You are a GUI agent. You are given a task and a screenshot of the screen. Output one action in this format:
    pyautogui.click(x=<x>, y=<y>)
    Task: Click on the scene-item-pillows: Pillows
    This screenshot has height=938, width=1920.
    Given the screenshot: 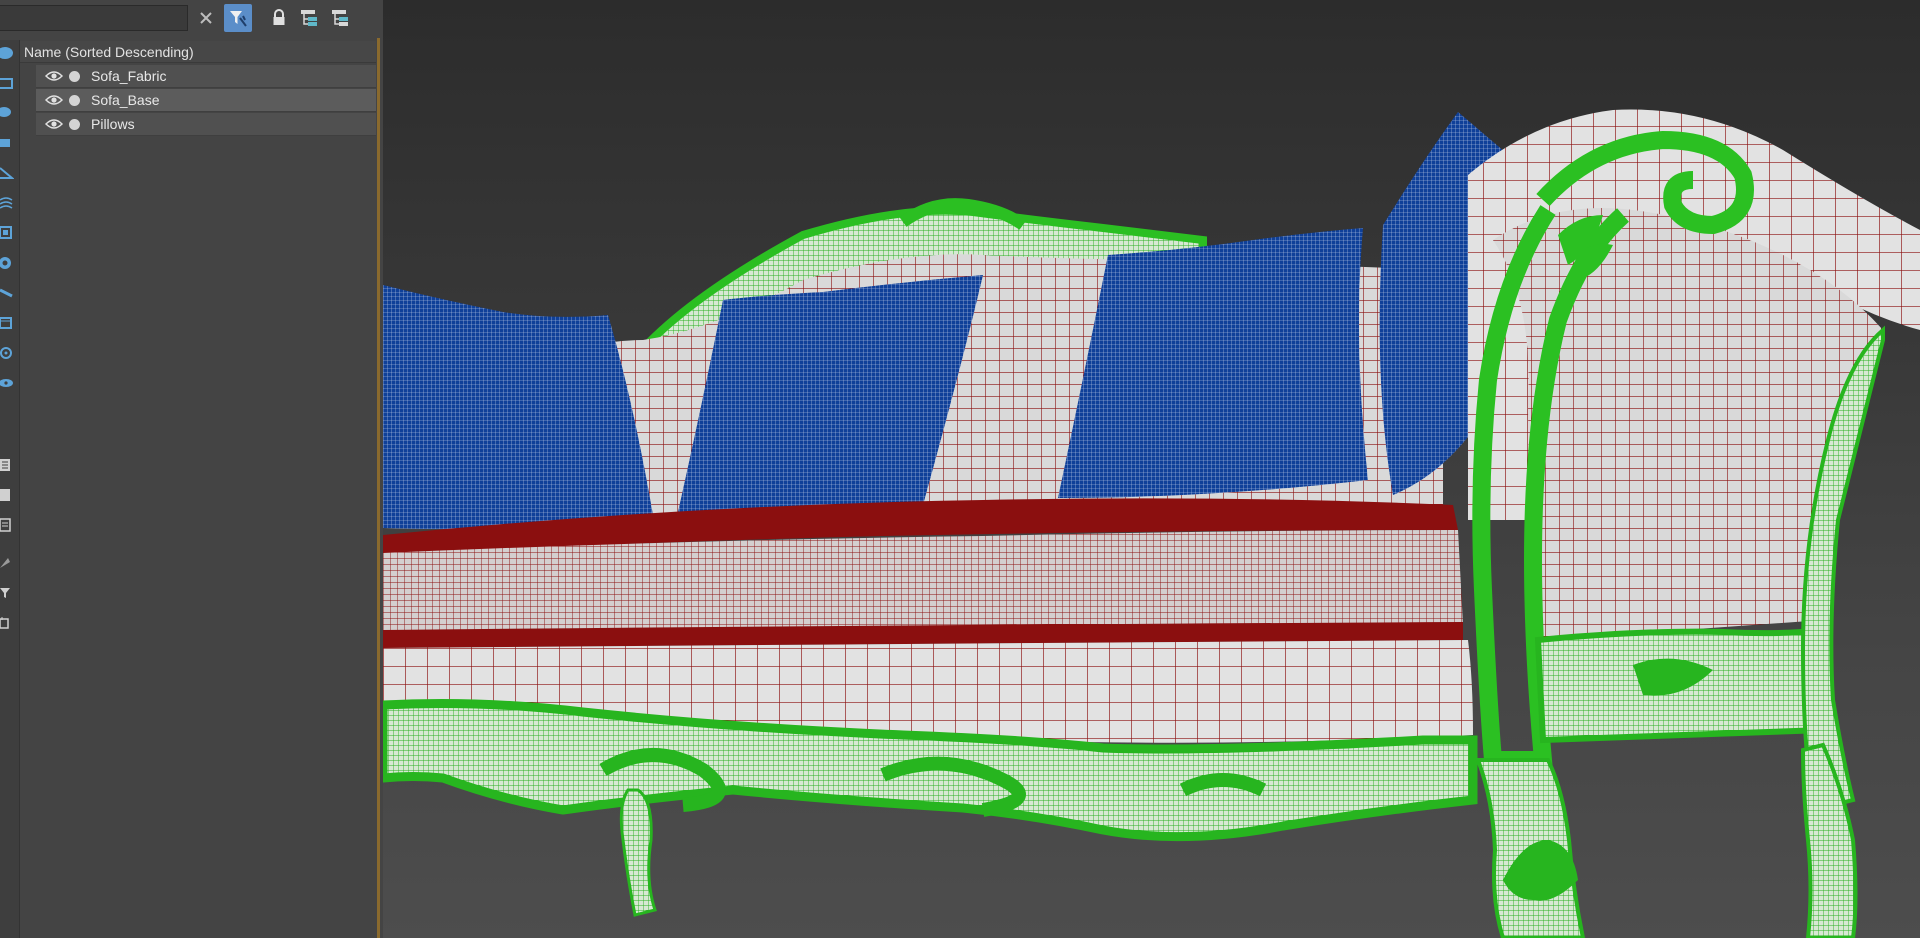 What is the action you would take?
    pyautogui.click(x=206, y=124)
    